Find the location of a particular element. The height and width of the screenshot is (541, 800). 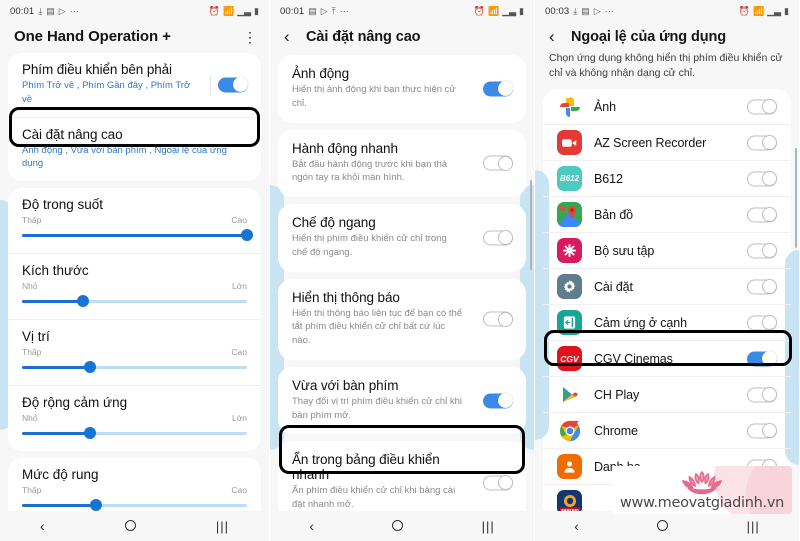

slider-min-label: Thấp is located at coordinates (32, 490).